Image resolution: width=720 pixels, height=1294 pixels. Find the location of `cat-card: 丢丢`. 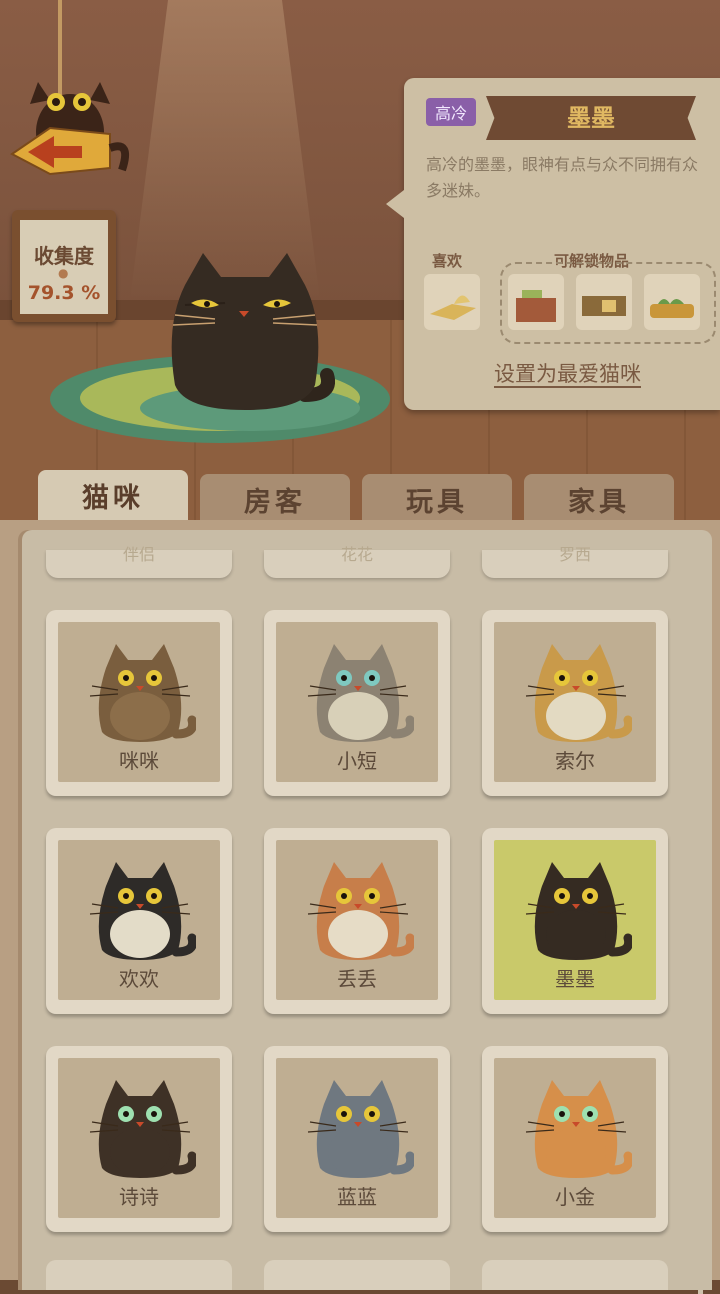

cat-card: 丢丢 is located at coordinates (357, 921).